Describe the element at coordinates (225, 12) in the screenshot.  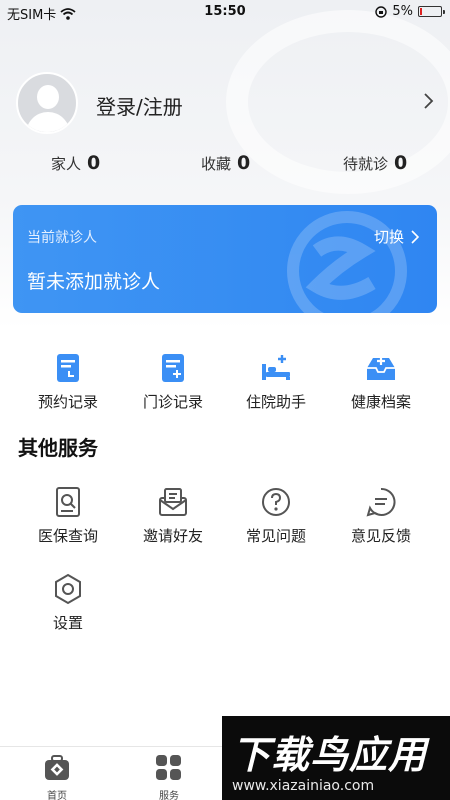
I see `status-bar: 无SIM卡 15:50 5%` at that location.